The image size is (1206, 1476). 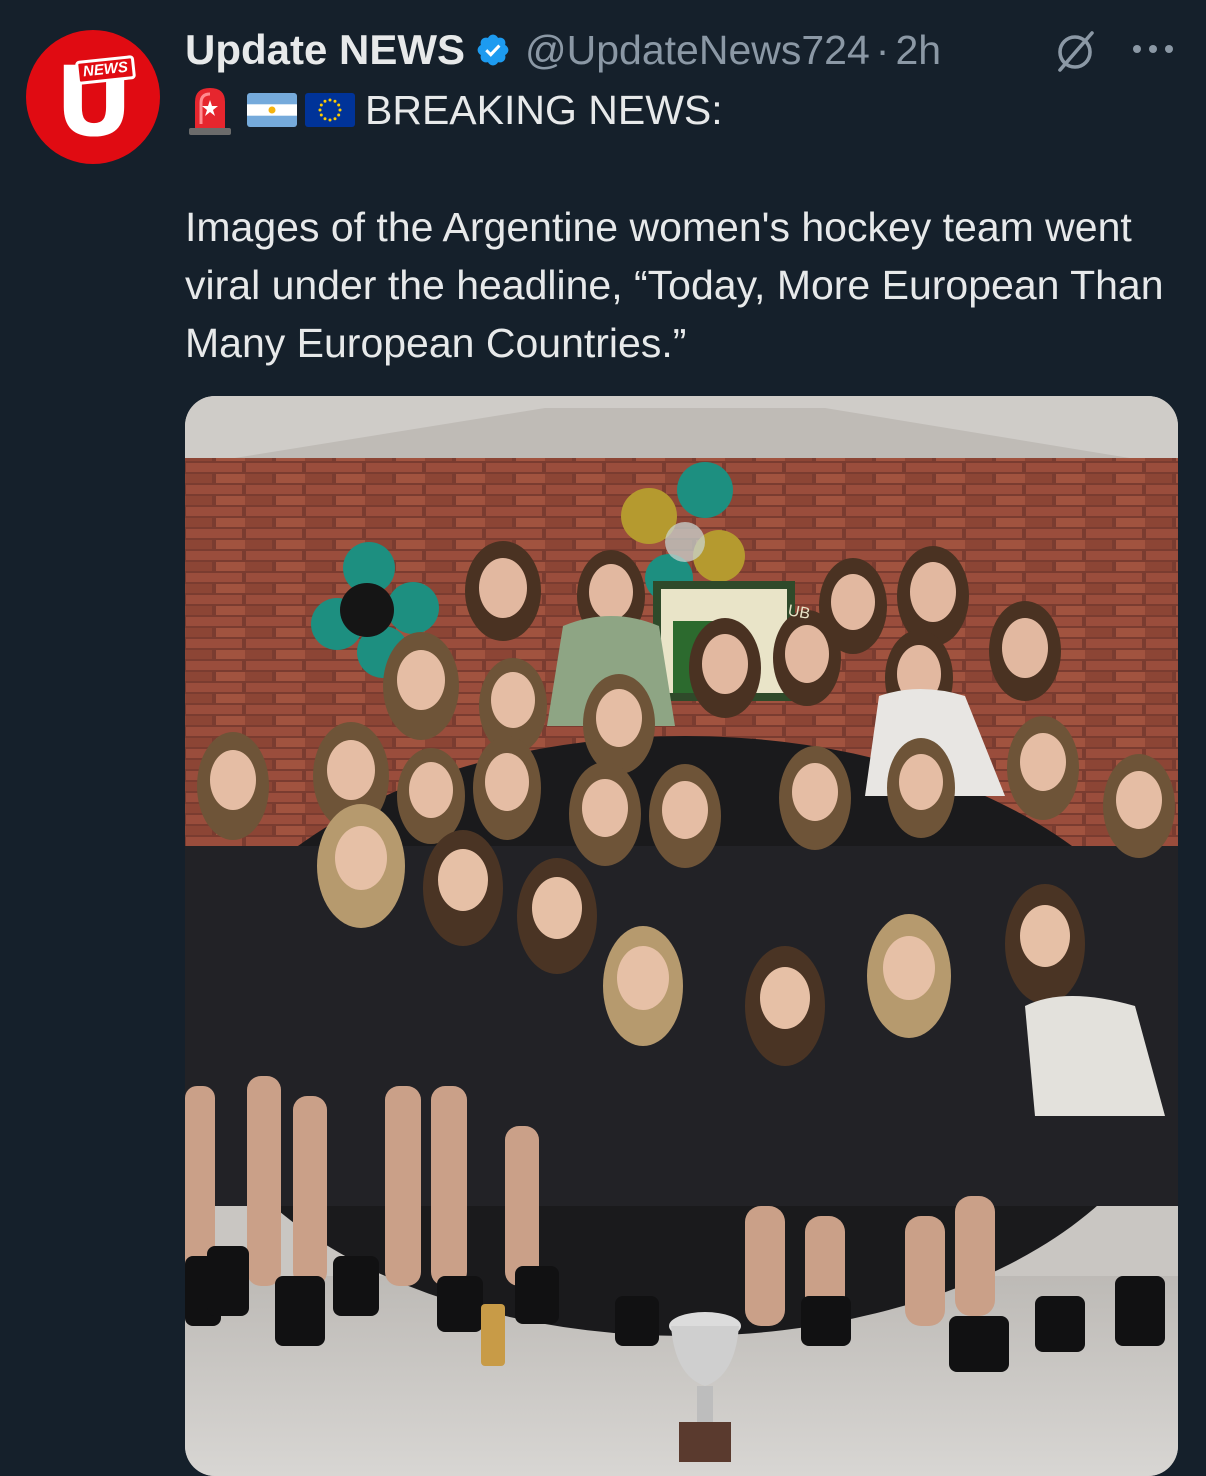 I want to click on display-name: Update NEWS, so click(x=325, y=50).